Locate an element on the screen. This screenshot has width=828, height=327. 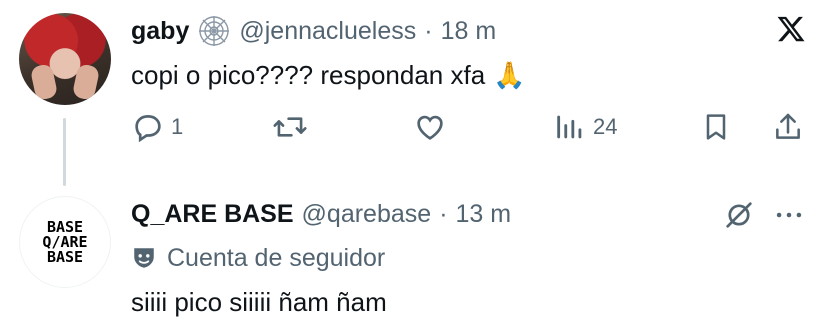
bookmark-icon is located at coordinates (716, 127).